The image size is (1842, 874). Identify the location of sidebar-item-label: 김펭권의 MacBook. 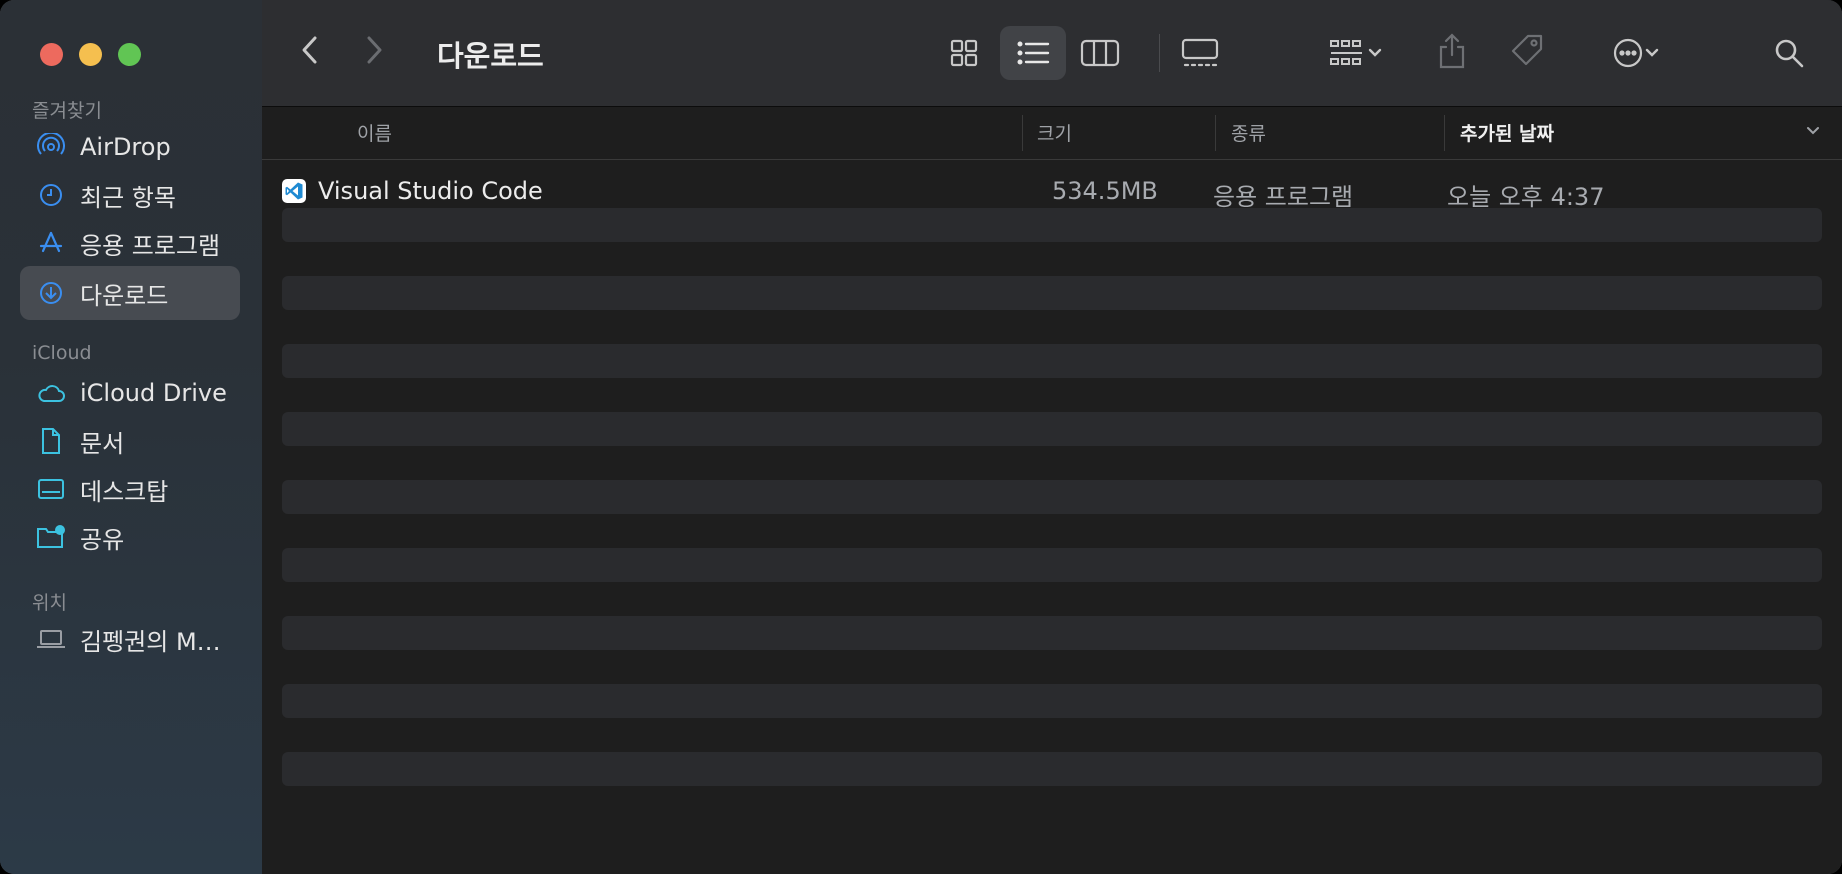
(155, 641).